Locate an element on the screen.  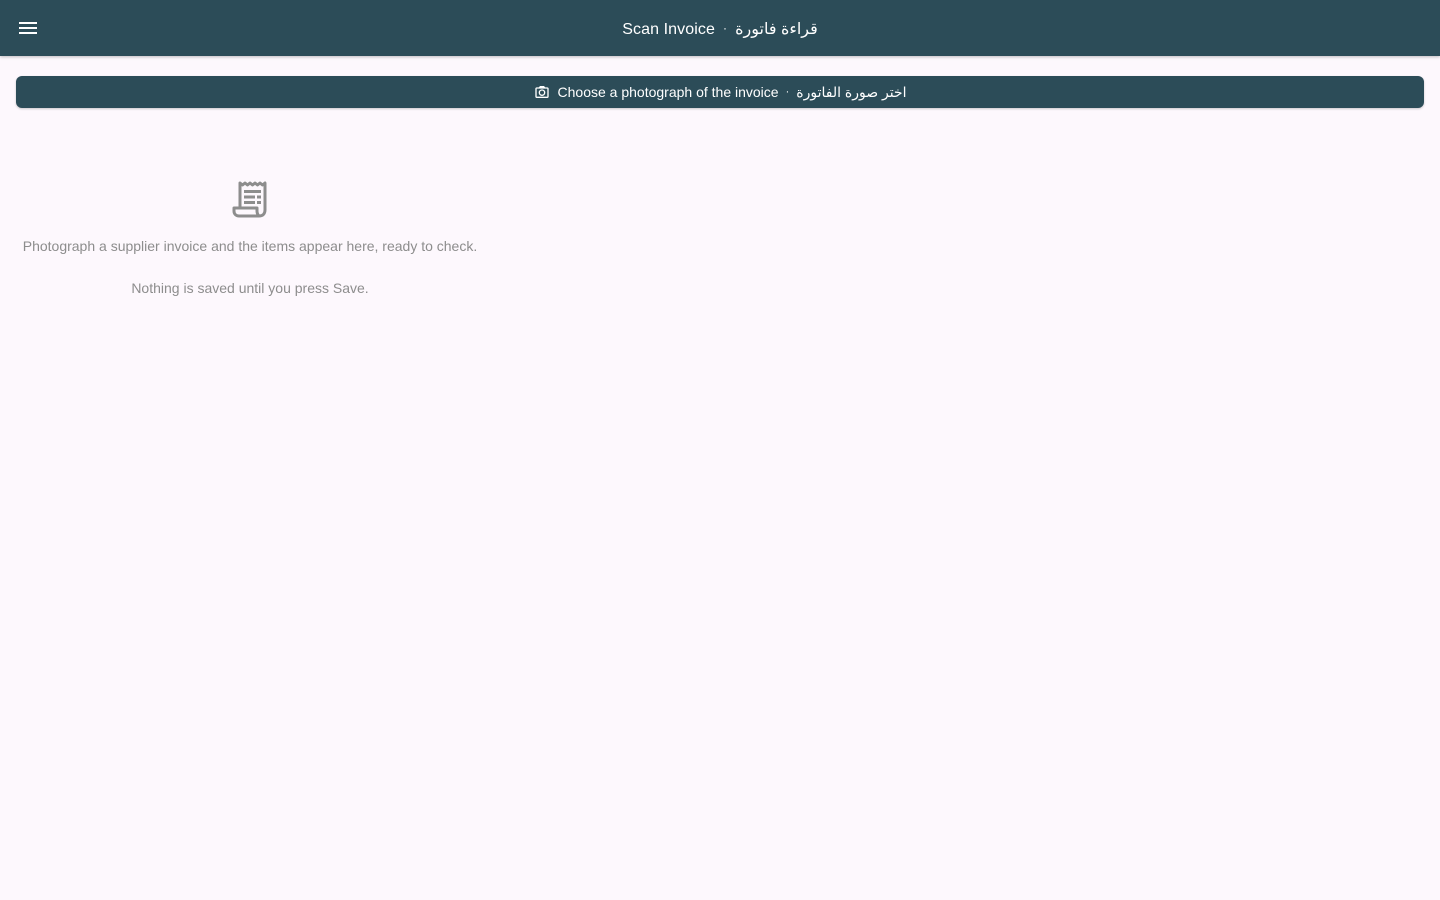
page-title-arabic: قراءة فاتورة is located at coordinates (776, 29).